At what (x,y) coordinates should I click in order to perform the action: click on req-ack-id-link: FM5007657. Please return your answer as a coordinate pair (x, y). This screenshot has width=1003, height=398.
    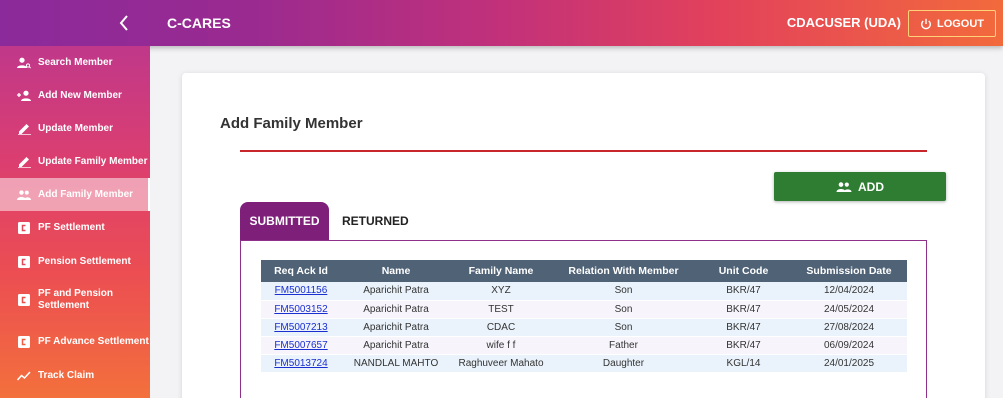
    Looking at the image, I should click on (300, 345).